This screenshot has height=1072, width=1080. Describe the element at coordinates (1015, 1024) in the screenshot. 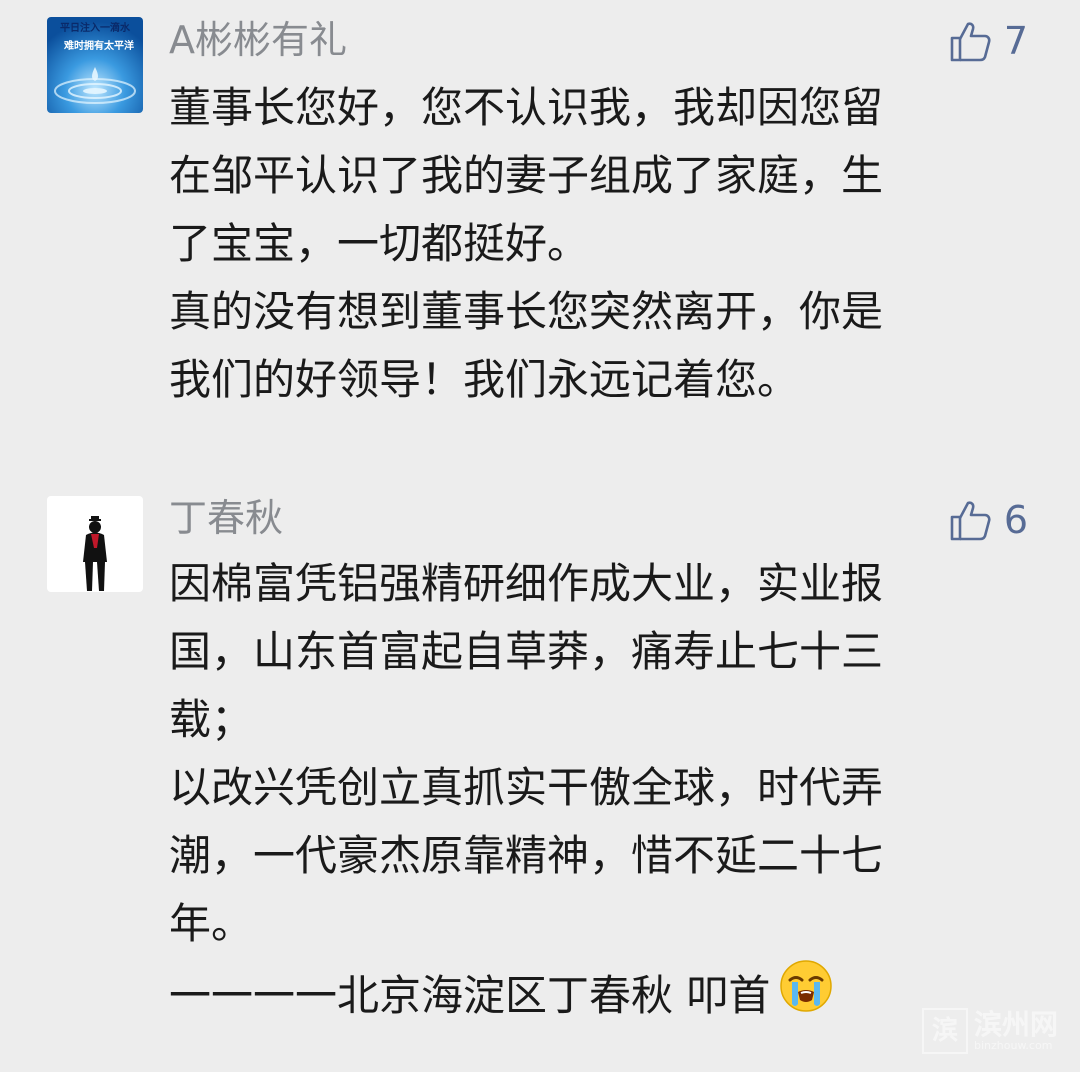

I see `watermark-name: 滨州网` at that location.